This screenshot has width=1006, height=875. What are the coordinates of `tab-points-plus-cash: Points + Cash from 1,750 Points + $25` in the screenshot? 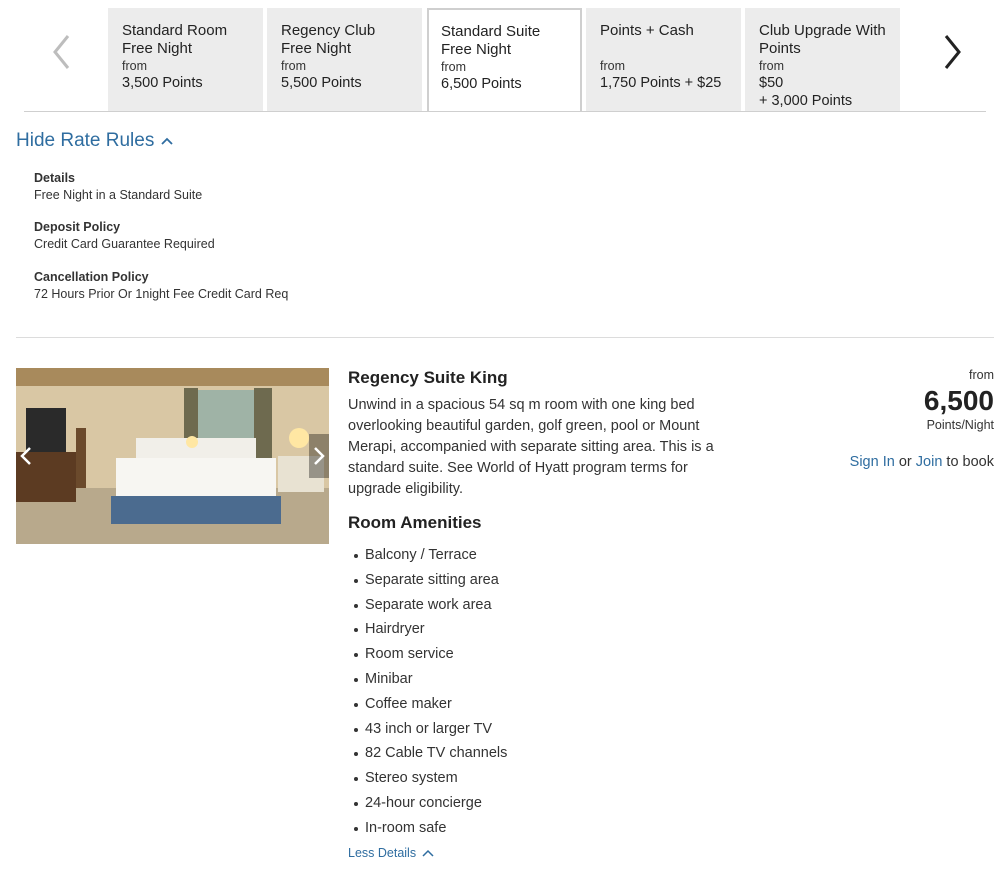 It's located at (663, 59).